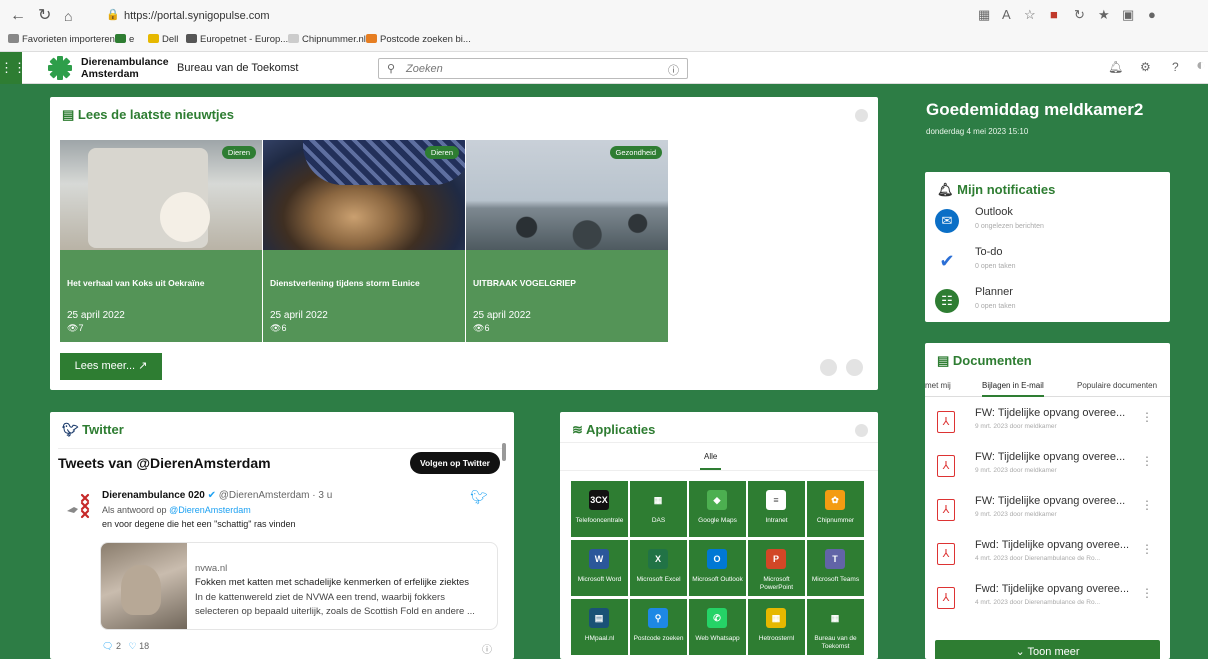 This screenshot has width=1208, height=659. Describe the element at coordinates (111, 366) in the screenshot. I see `read-more-button: Lees meer... ↗` at that location.